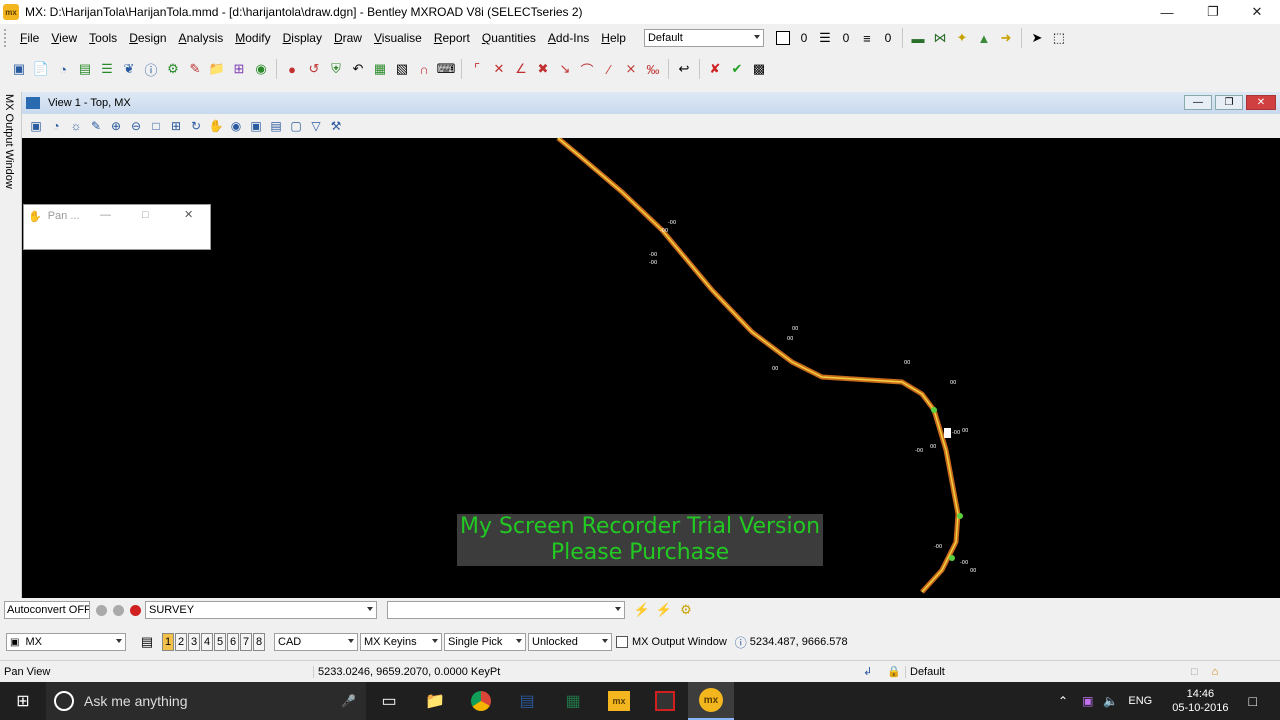 This screenshot has width=1280, height=720. I want to click on view-restore-button: ❐, so click(1229, 102).